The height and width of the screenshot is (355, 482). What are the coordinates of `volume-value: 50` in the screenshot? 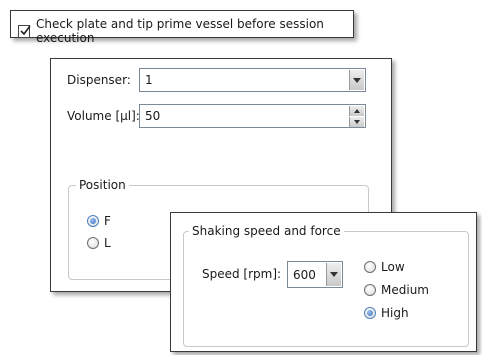 It's located at (153, 116).